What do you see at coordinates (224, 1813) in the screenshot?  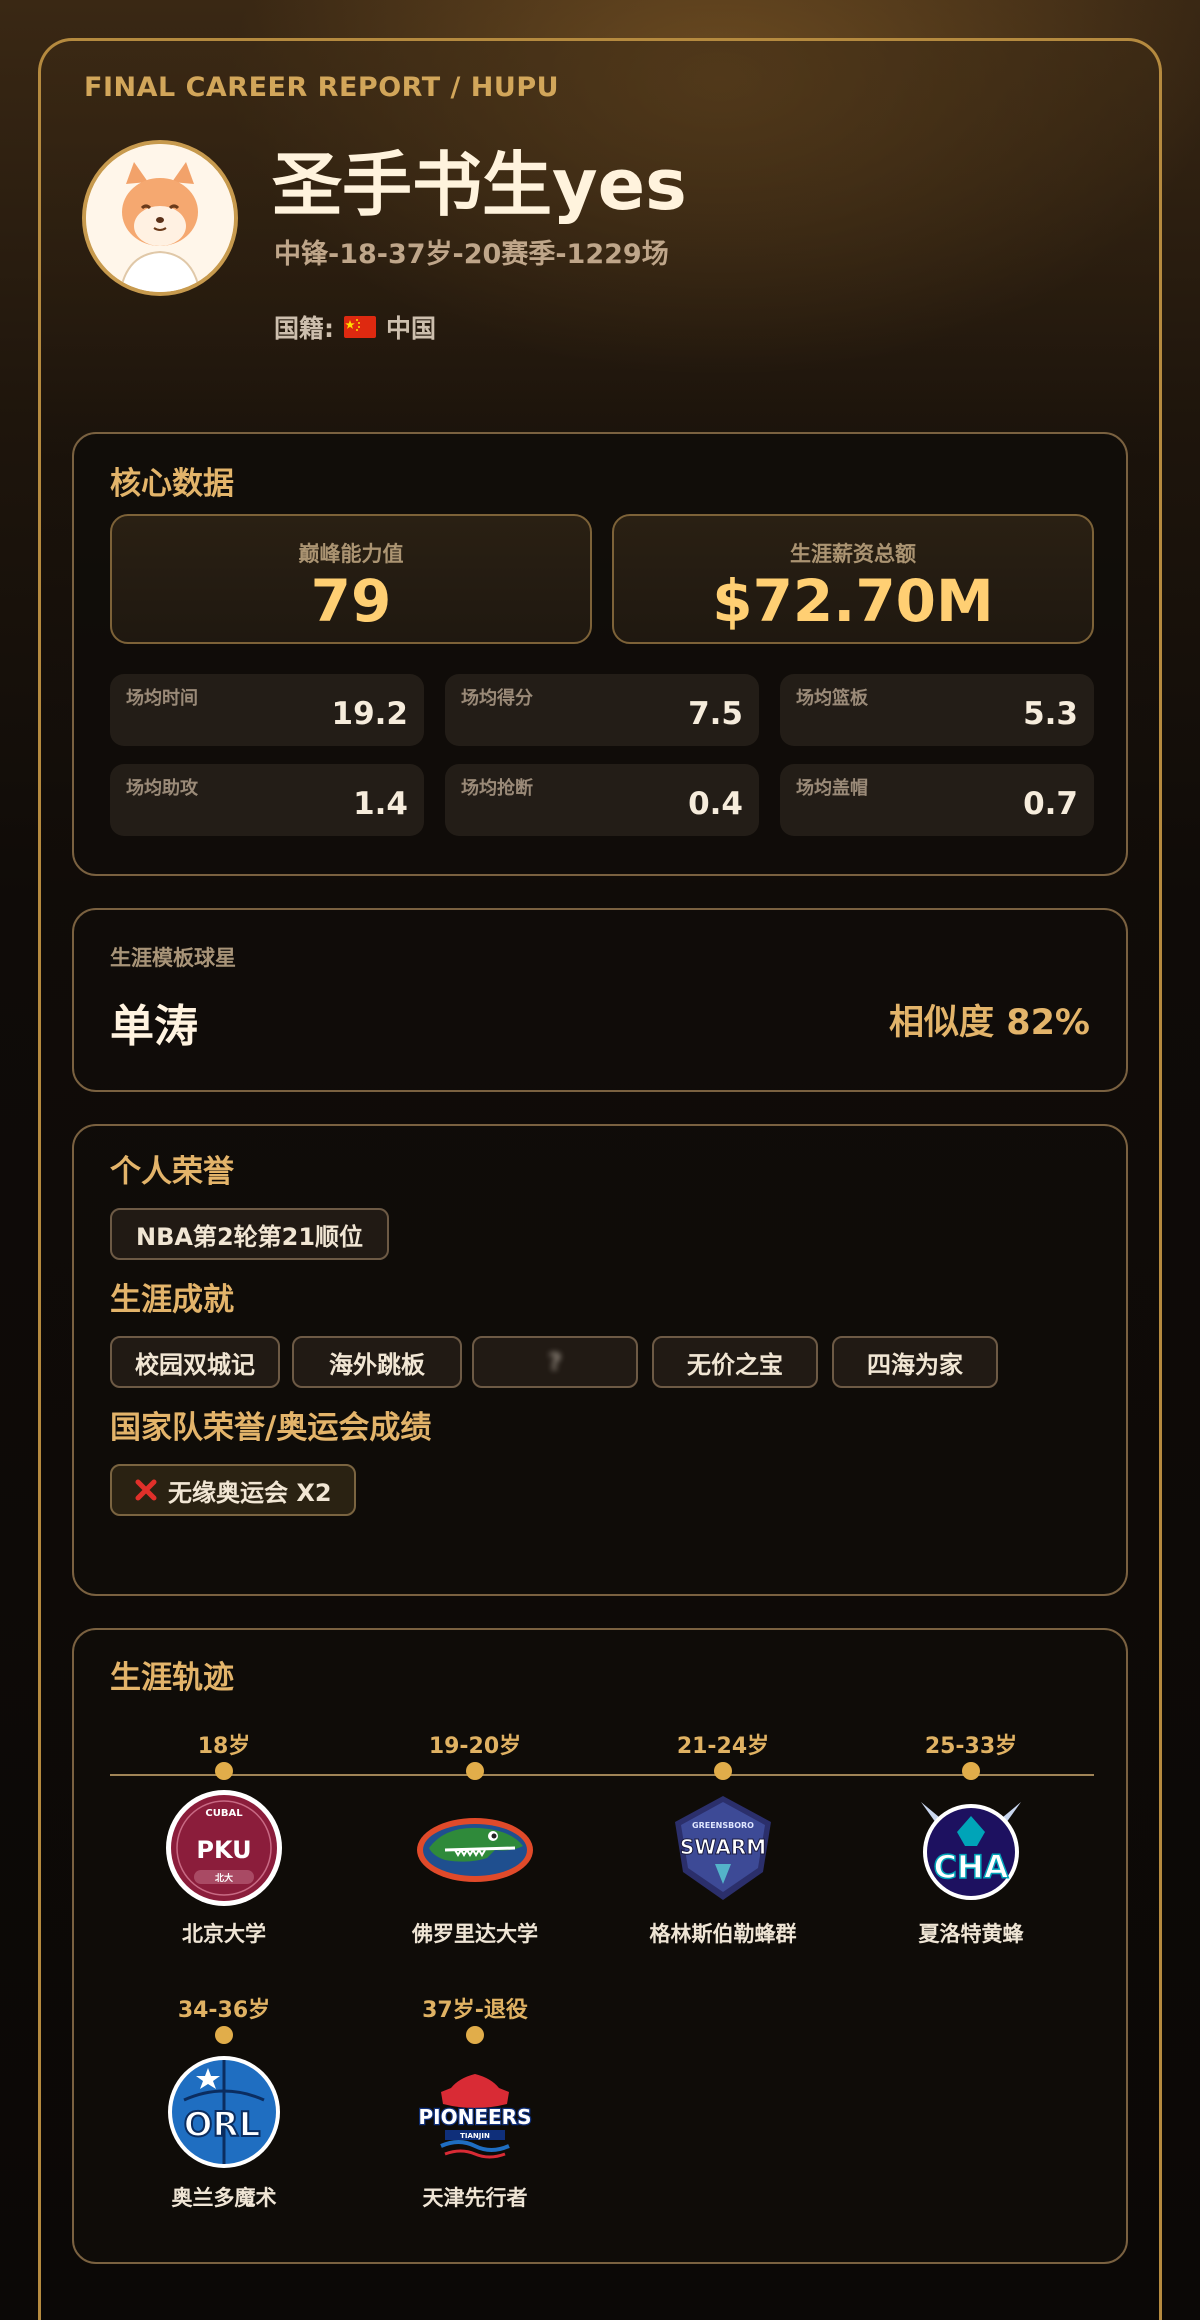 I see `svg-text: CUBAL` at bounding box center [224, 1813].